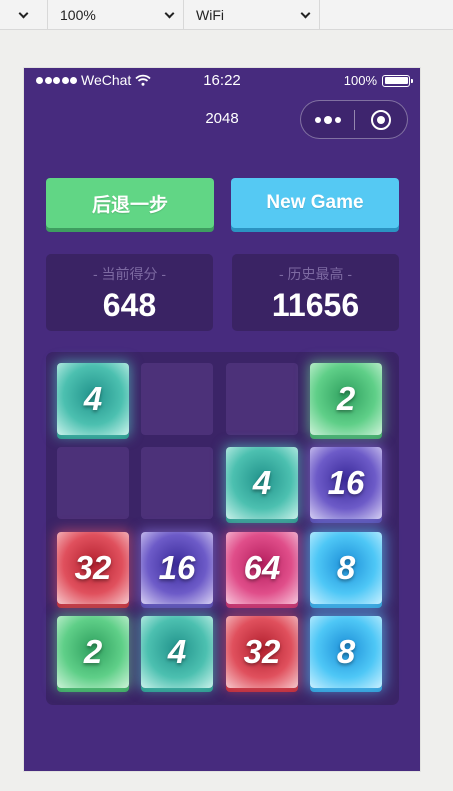 The width and height of the screenshot is (453, 791). I want to click on close-button, so click(381, 119).